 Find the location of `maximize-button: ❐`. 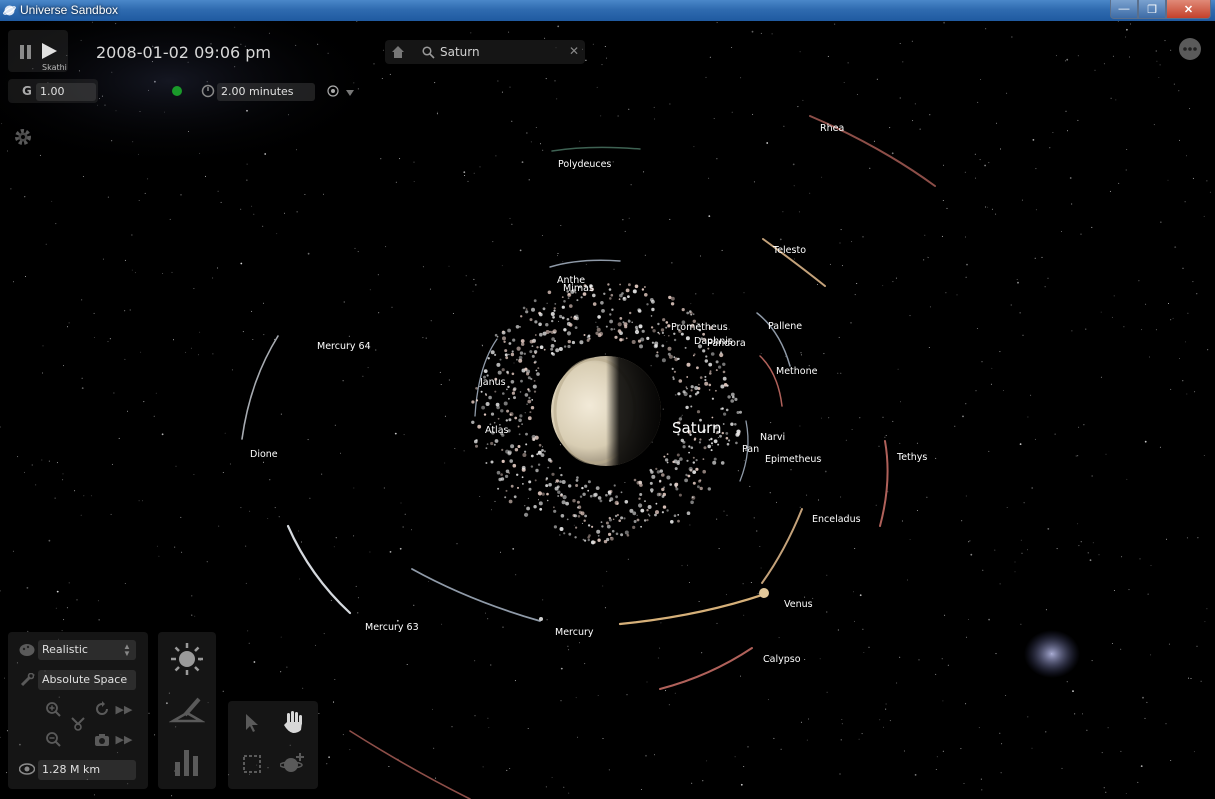

maximize-button: ❐ is located at coordinates (1152, 9).